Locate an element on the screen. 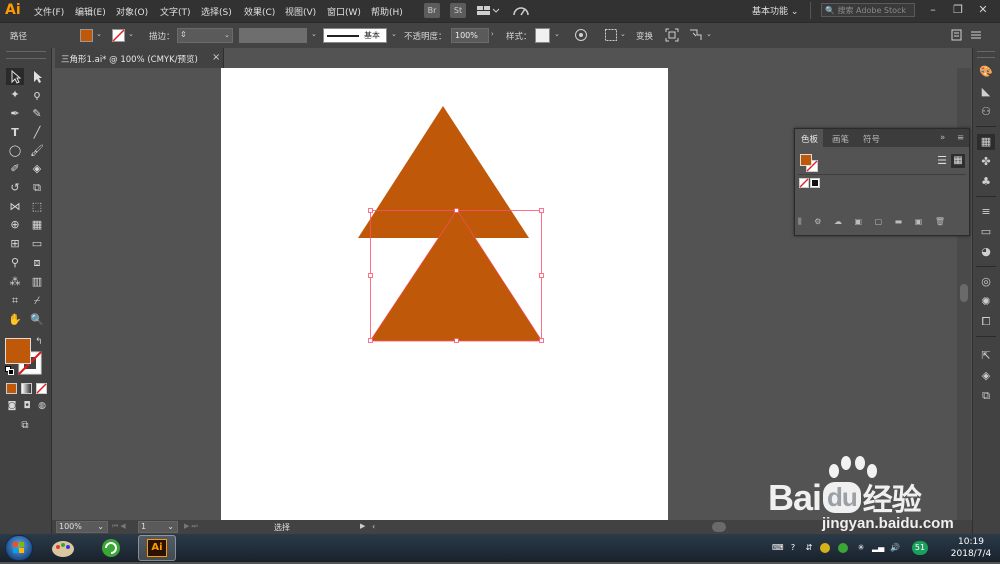  menu-view: 视图(V) is located at coordinates (300, 11).